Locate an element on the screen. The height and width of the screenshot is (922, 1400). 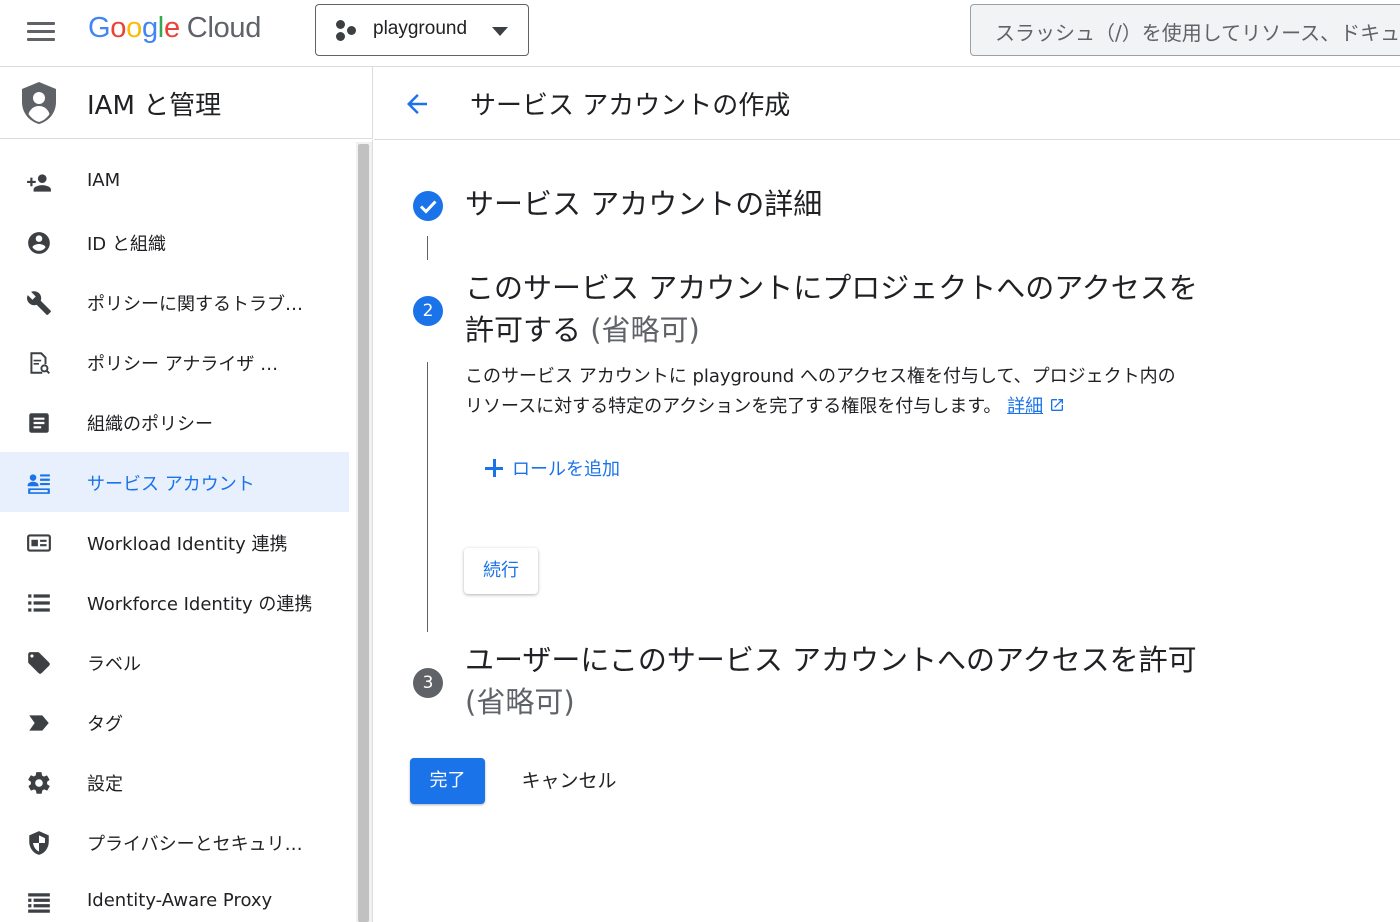
sidebar-item-label: 組織のポリシー is located at coordinates (150, 424).